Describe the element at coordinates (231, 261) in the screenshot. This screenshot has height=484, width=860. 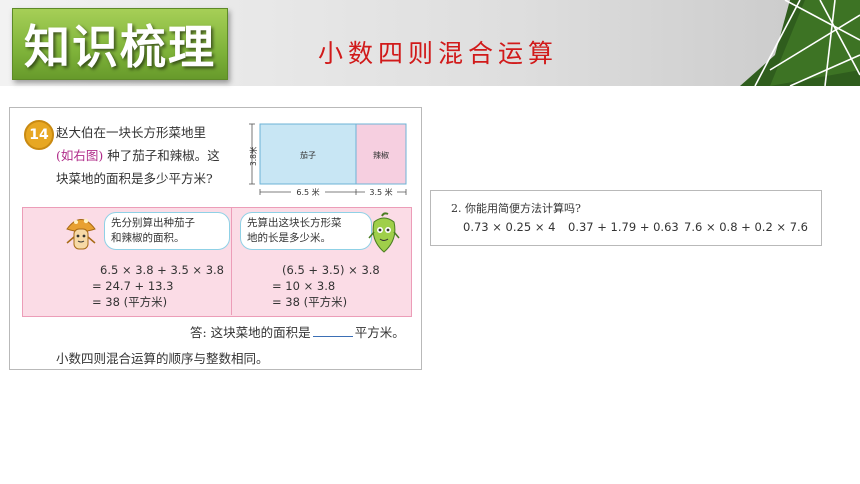
I see `method-divider` at that location.